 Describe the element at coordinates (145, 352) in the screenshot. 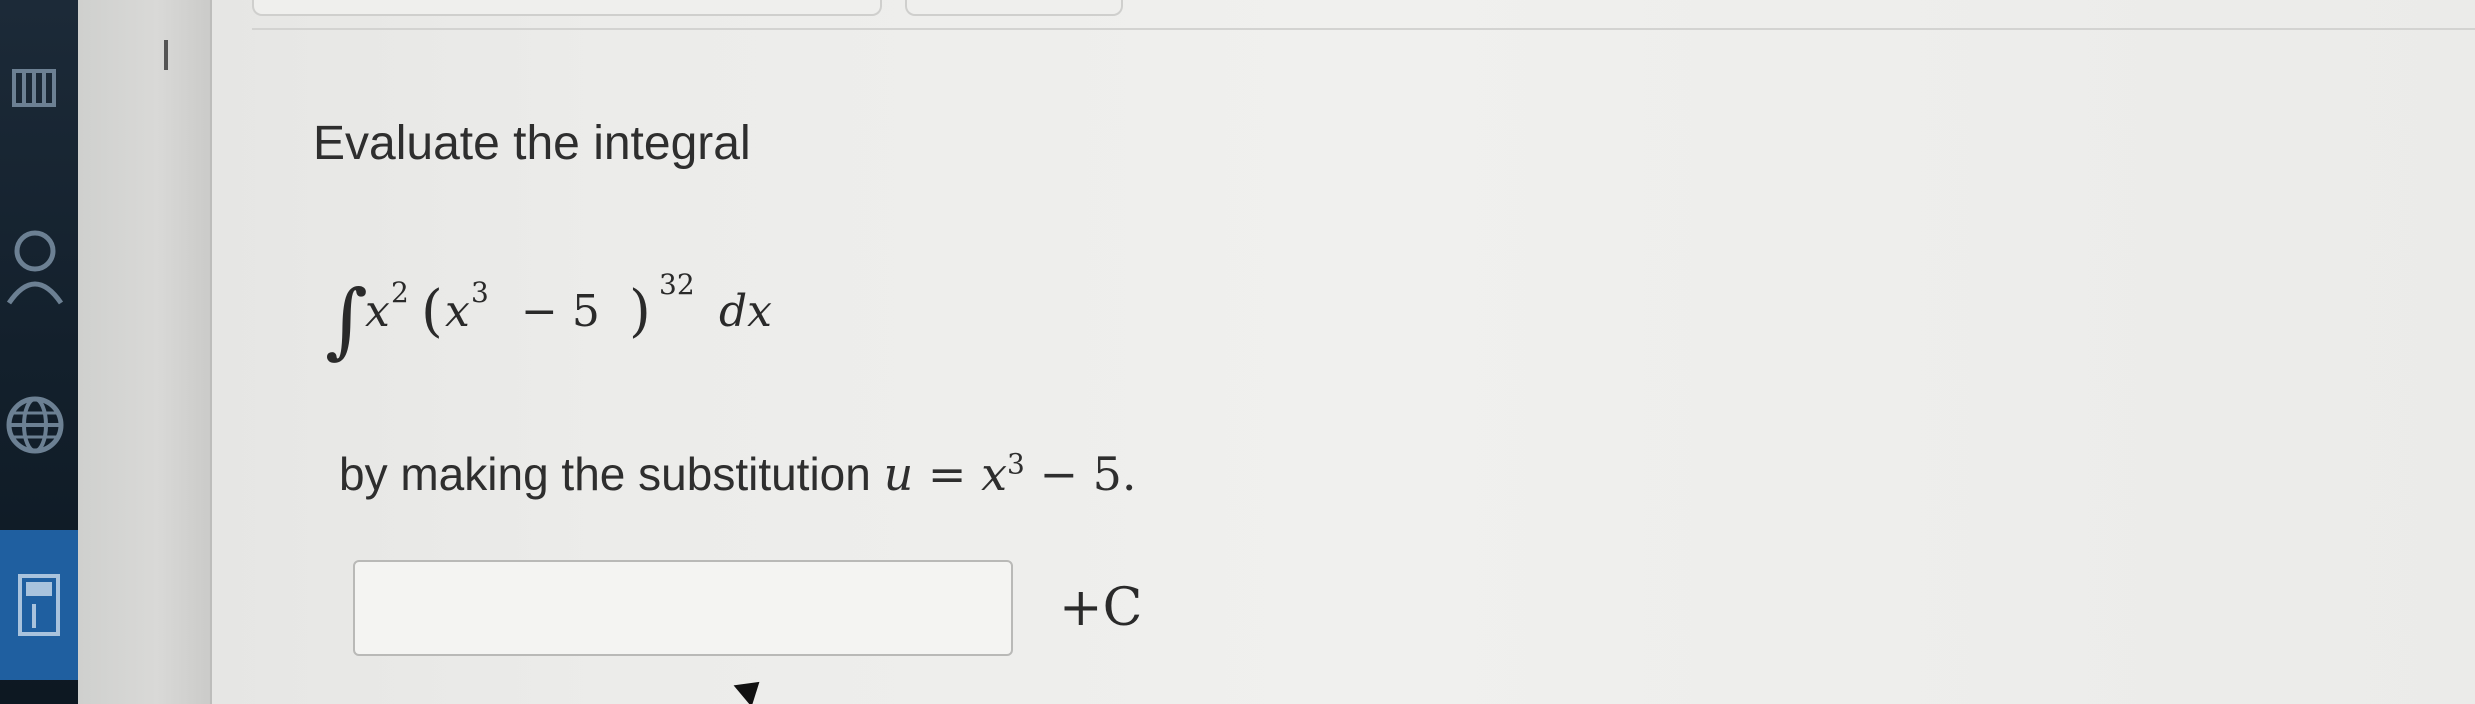

I see `side-panel` at that location.